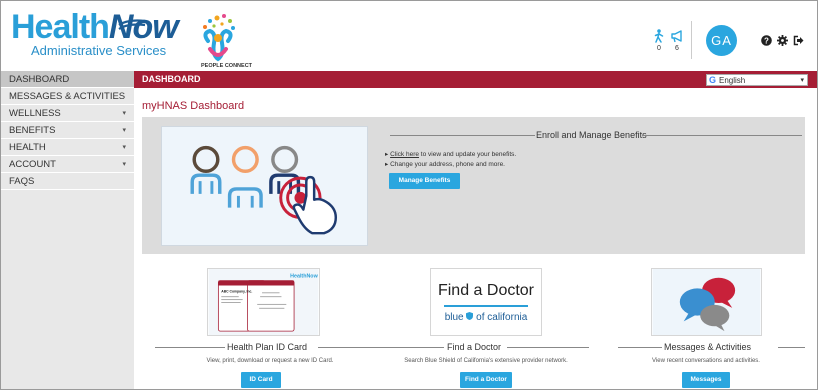 The width and height of the screenshot is (818, 390). I want to click on megaphone-icon, so click(677, 36).